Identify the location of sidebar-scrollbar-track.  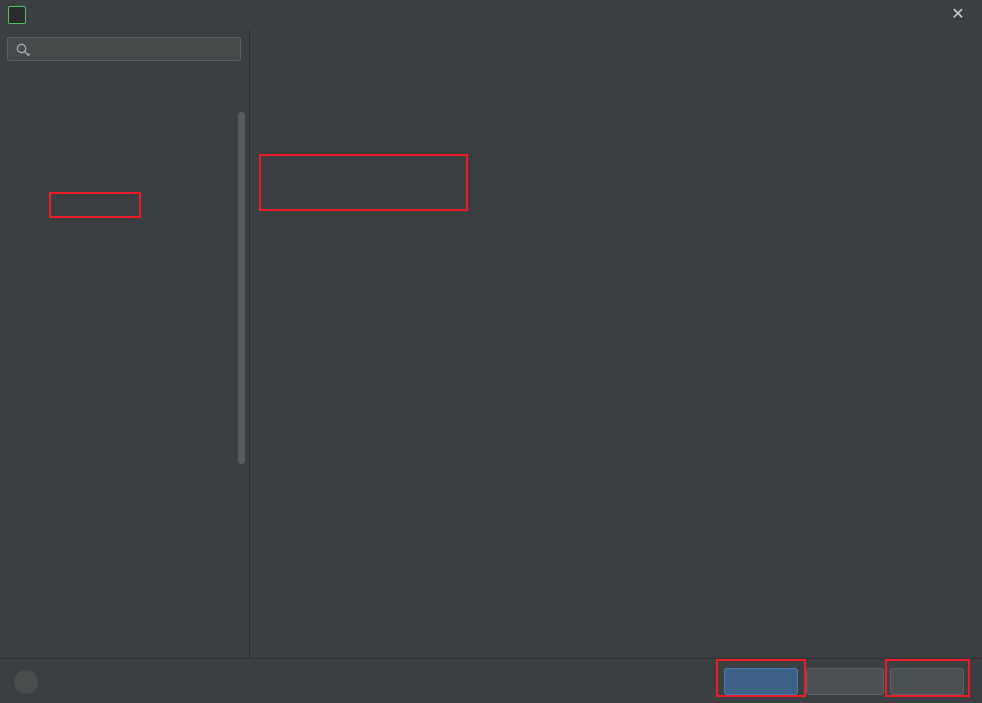
(242, 362).